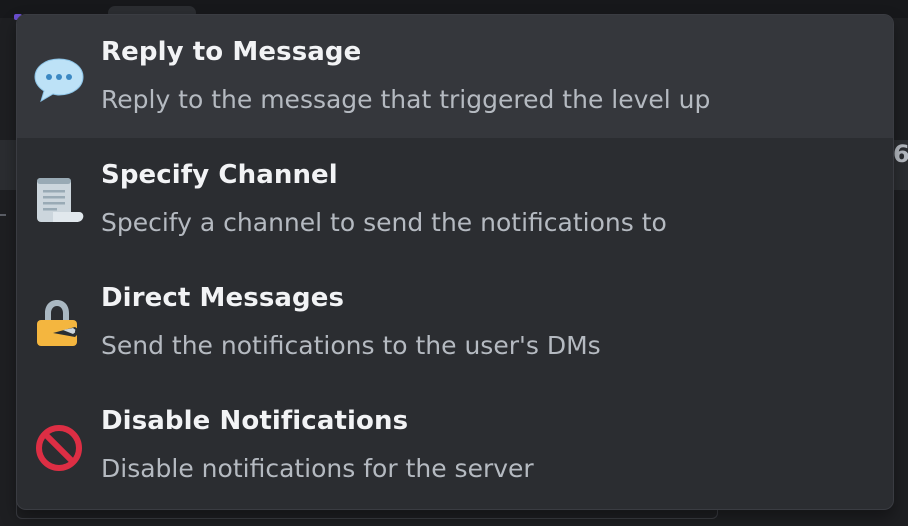 This screenshot has height=526, width=908. I want to click on background-partial-text: 6, so click(900, 154).